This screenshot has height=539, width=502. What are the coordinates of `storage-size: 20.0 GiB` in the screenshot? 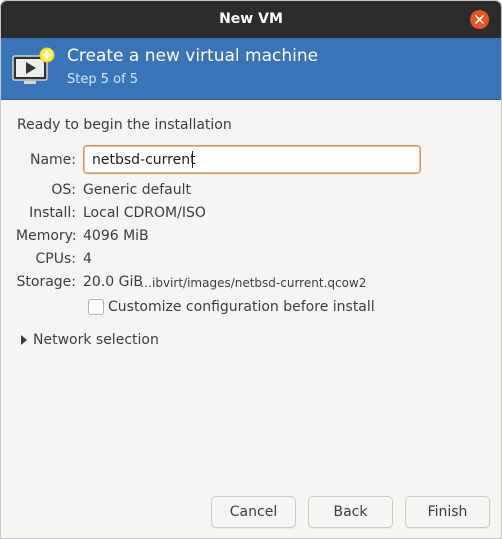 It's located at (113, 282).